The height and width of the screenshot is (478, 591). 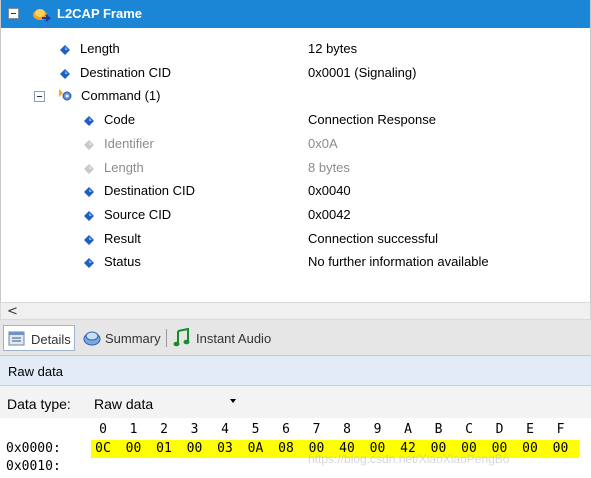 I want to click on field-label: Identifier, so click(x=129, y=143).